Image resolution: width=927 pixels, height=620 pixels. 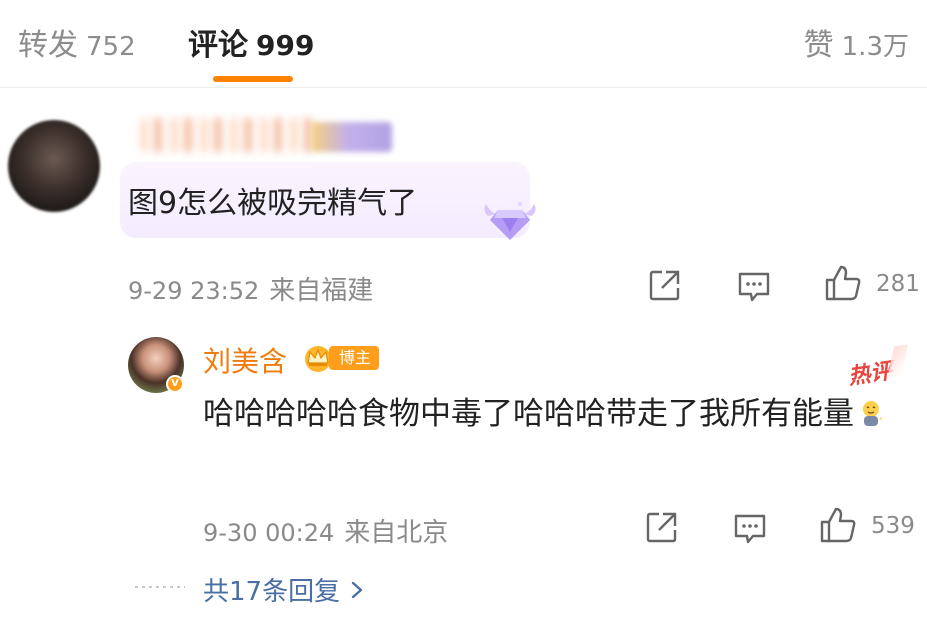 What do you see at coordinates (111, 47) in the screenshot?
I see `tab-repost-count: 752` at bounding box center [111, 47].